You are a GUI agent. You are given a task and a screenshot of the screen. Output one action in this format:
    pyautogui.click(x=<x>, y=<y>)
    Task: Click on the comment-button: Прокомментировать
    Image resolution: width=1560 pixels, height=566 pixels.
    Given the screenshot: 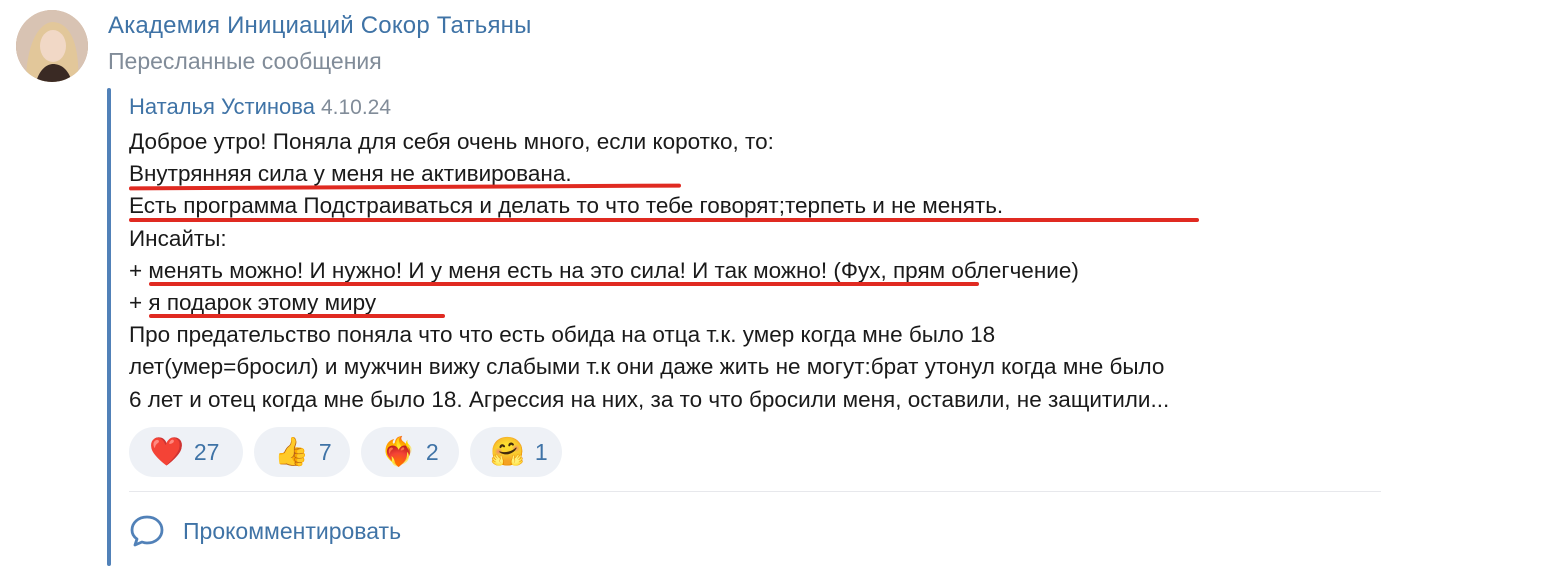 What is the action you would take?
    pyautogui.click(x=265, y=531)
    